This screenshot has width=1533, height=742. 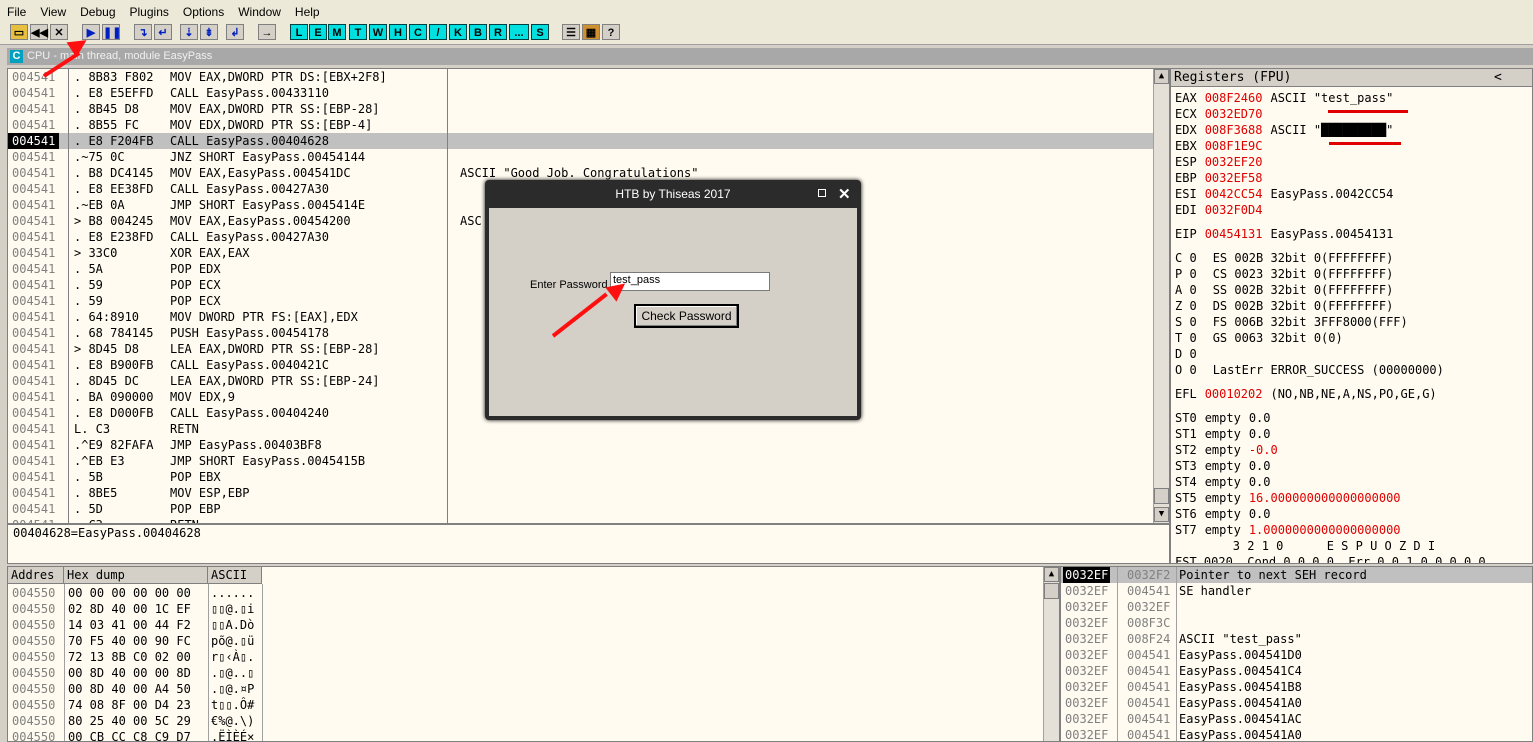 I want to click on flag-row: O 0 LastErr ERROR_SUCCESS (00000000), so click(x=1309, y=370).